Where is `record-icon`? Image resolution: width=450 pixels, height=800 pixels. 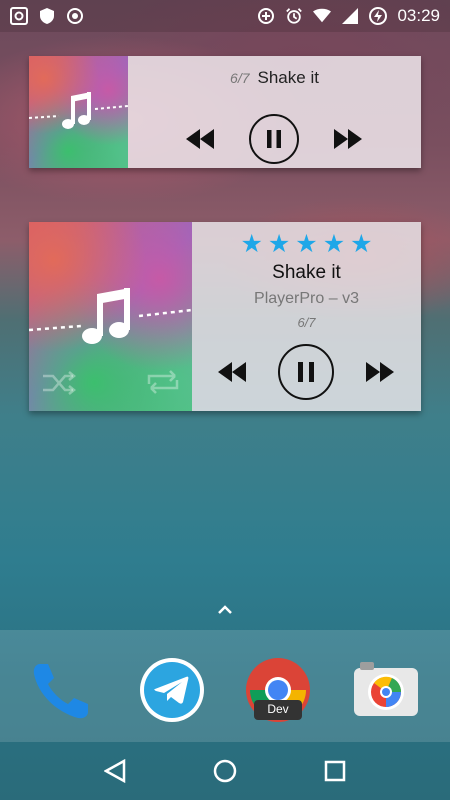
record-icon is located at coordinates (75, 16).